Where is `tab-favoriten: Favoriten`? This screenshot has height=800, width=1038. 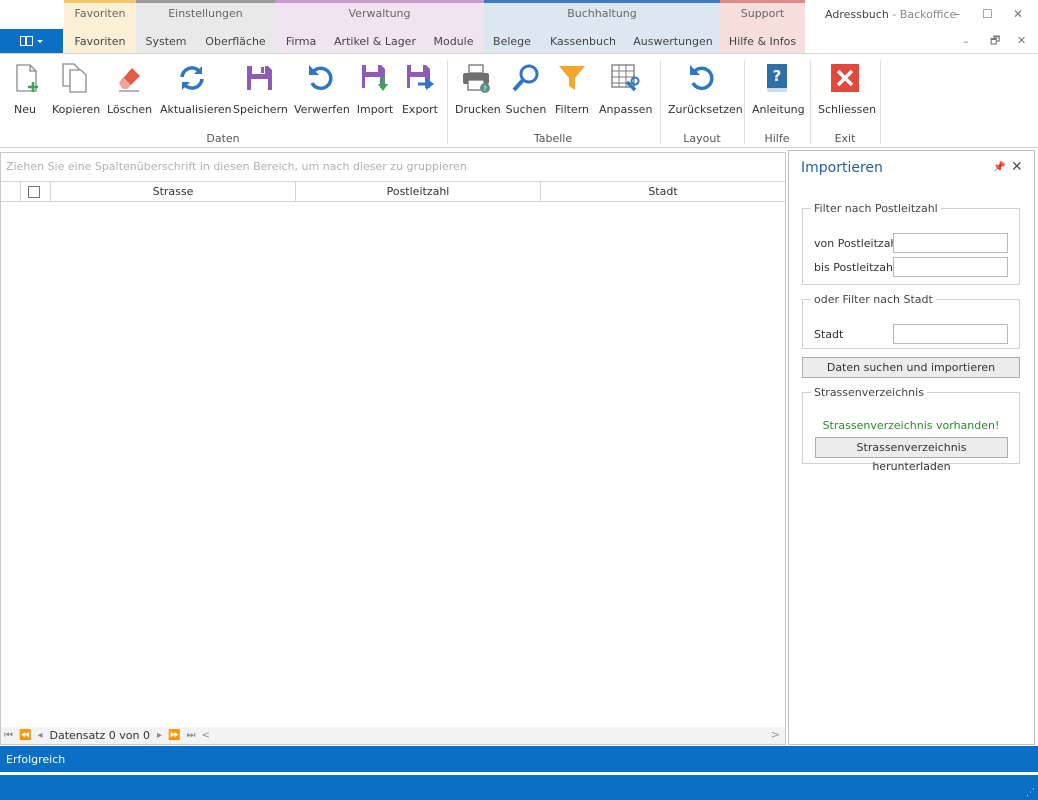 tab-favoriten: Favoriten is located at coordinates (100, 41).